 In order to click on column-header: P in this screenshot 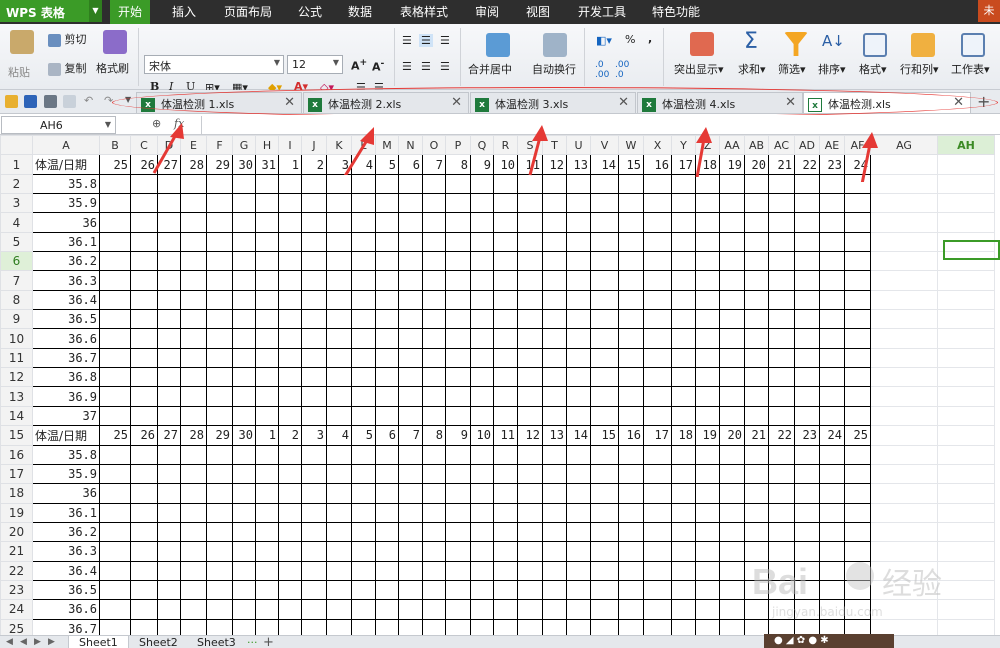, I will do `click(458, 145)`.